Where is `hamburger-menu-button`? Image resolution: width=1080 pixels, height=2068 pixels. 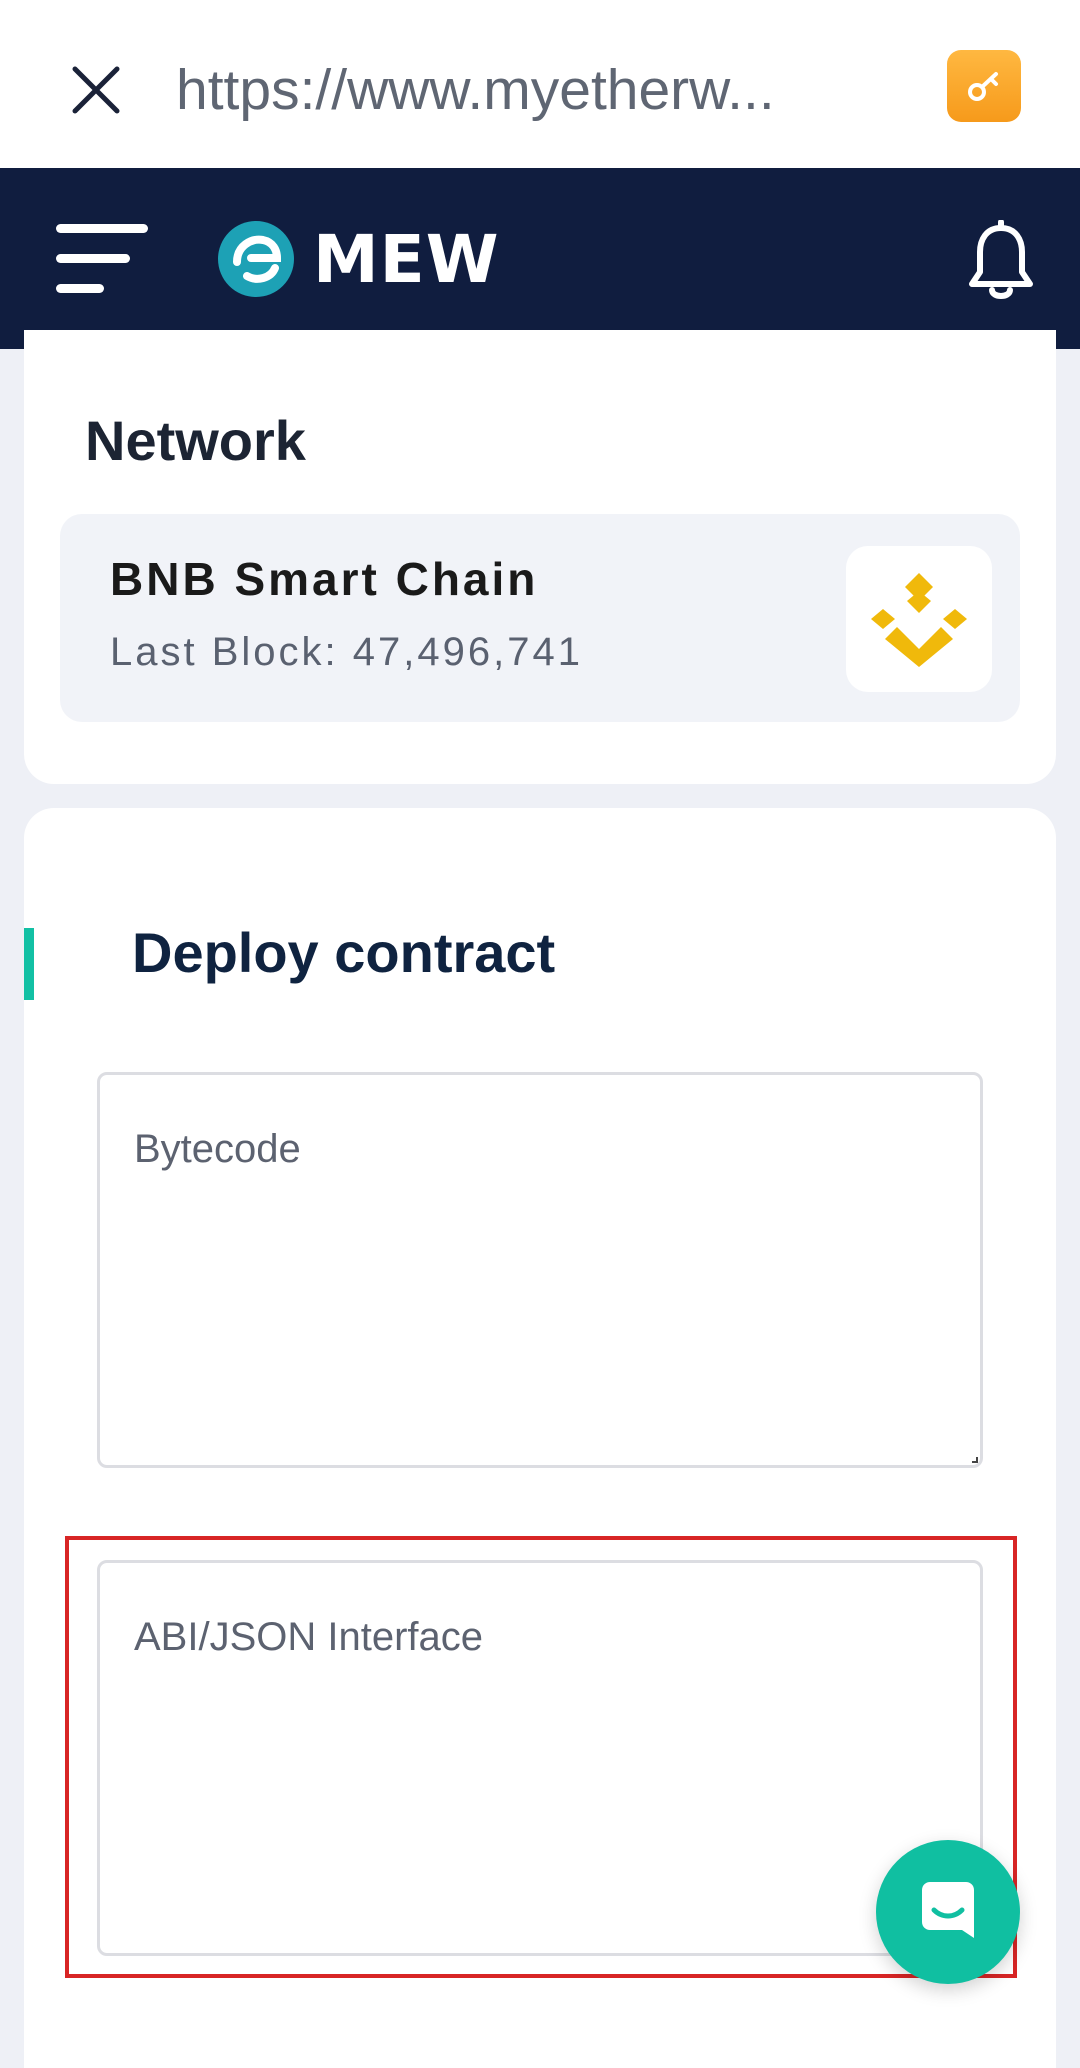 hamburger-menu-button is located at coordinates (102, 259).